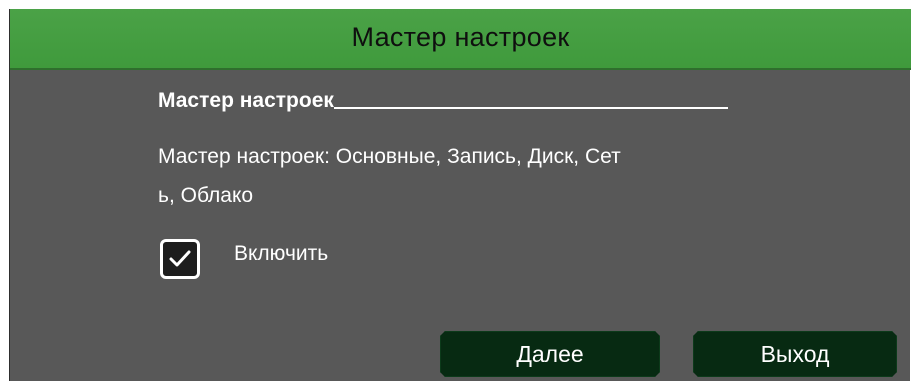 Image resolution: width=915 pixels, height=381 pixels. What do you see at coordinates (530, 108) in the screenshot?
I see `heading-underline` at bounding box center [530, 108].